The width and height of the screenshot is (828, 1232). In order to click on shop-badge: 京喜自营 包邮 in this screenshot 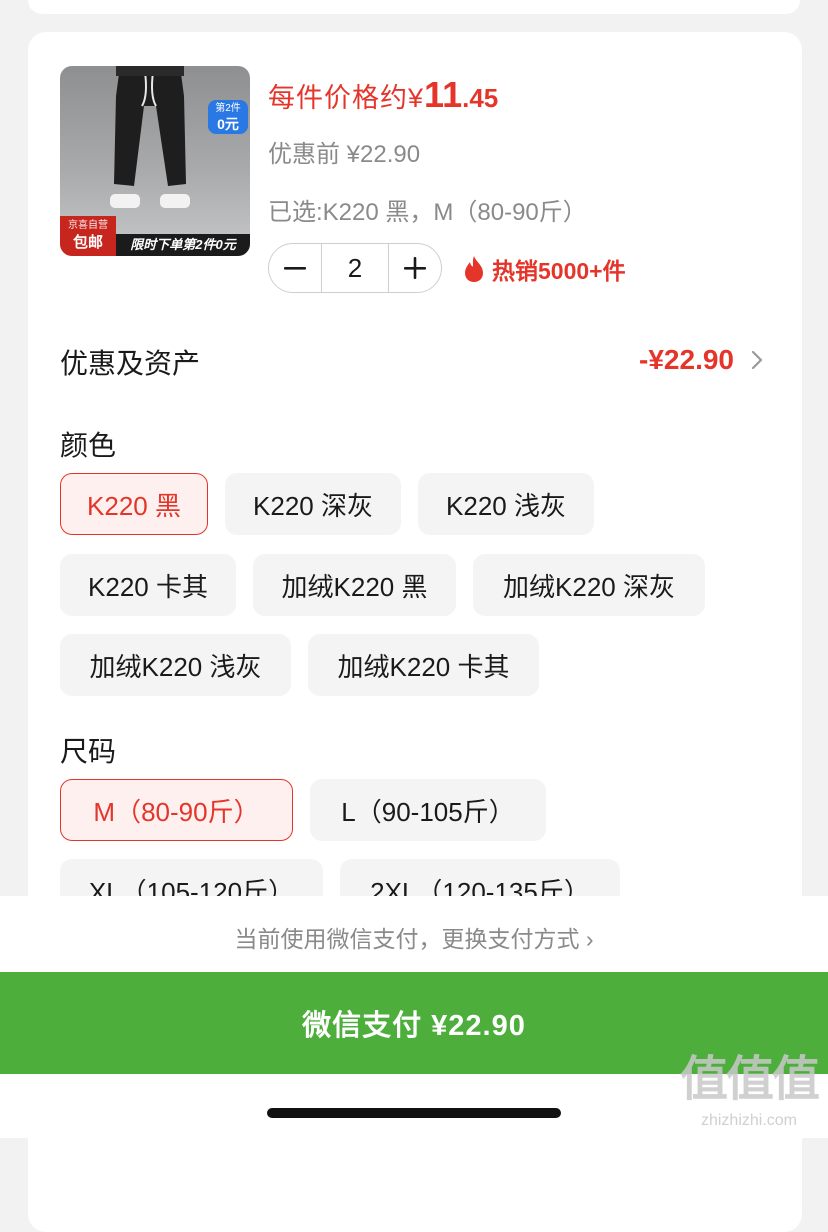, I will do `click(88, 236)`.